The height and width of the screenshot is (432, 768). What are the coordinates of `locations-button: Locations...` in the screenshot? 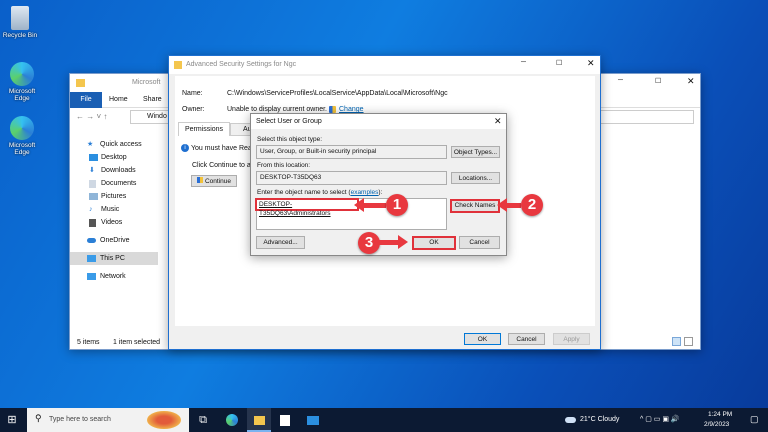 It's located at (475, 178).